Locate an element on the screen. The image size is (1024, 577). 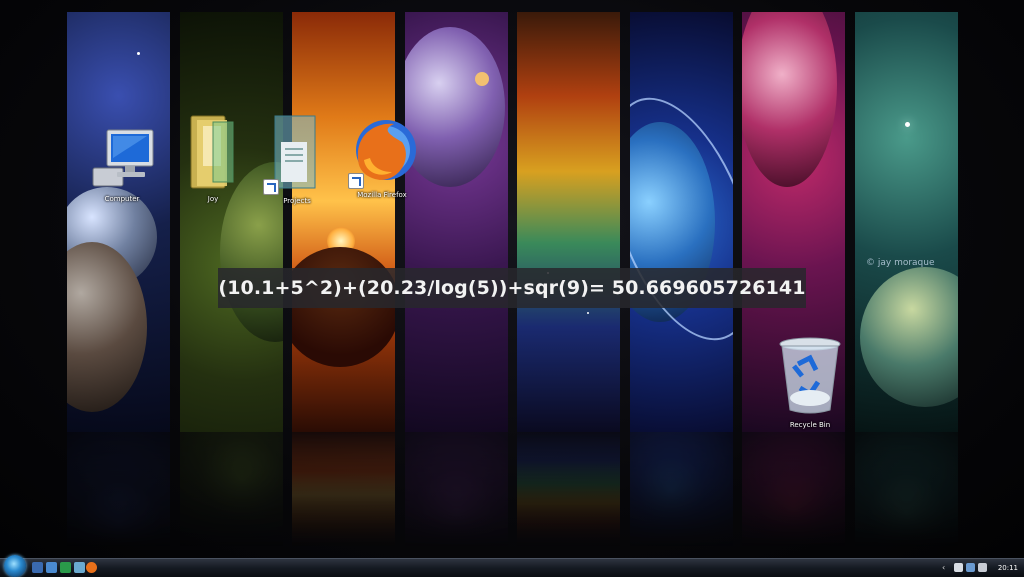
icon-label: Recycle Bin is located at coordinates (810, 425).